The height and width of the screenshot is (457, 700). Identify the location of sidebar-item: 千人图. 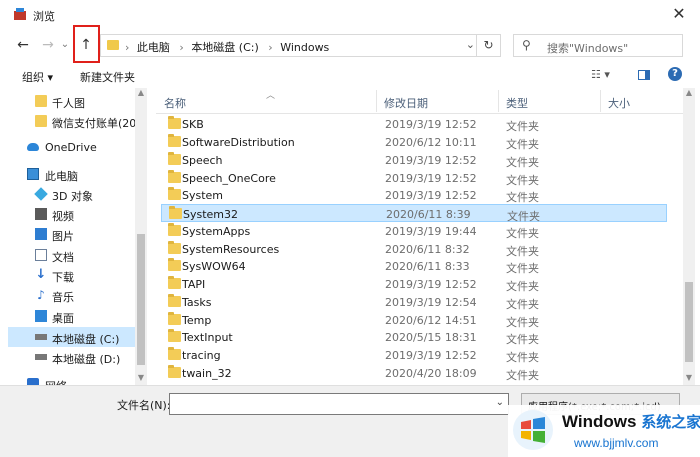
(72, 101).